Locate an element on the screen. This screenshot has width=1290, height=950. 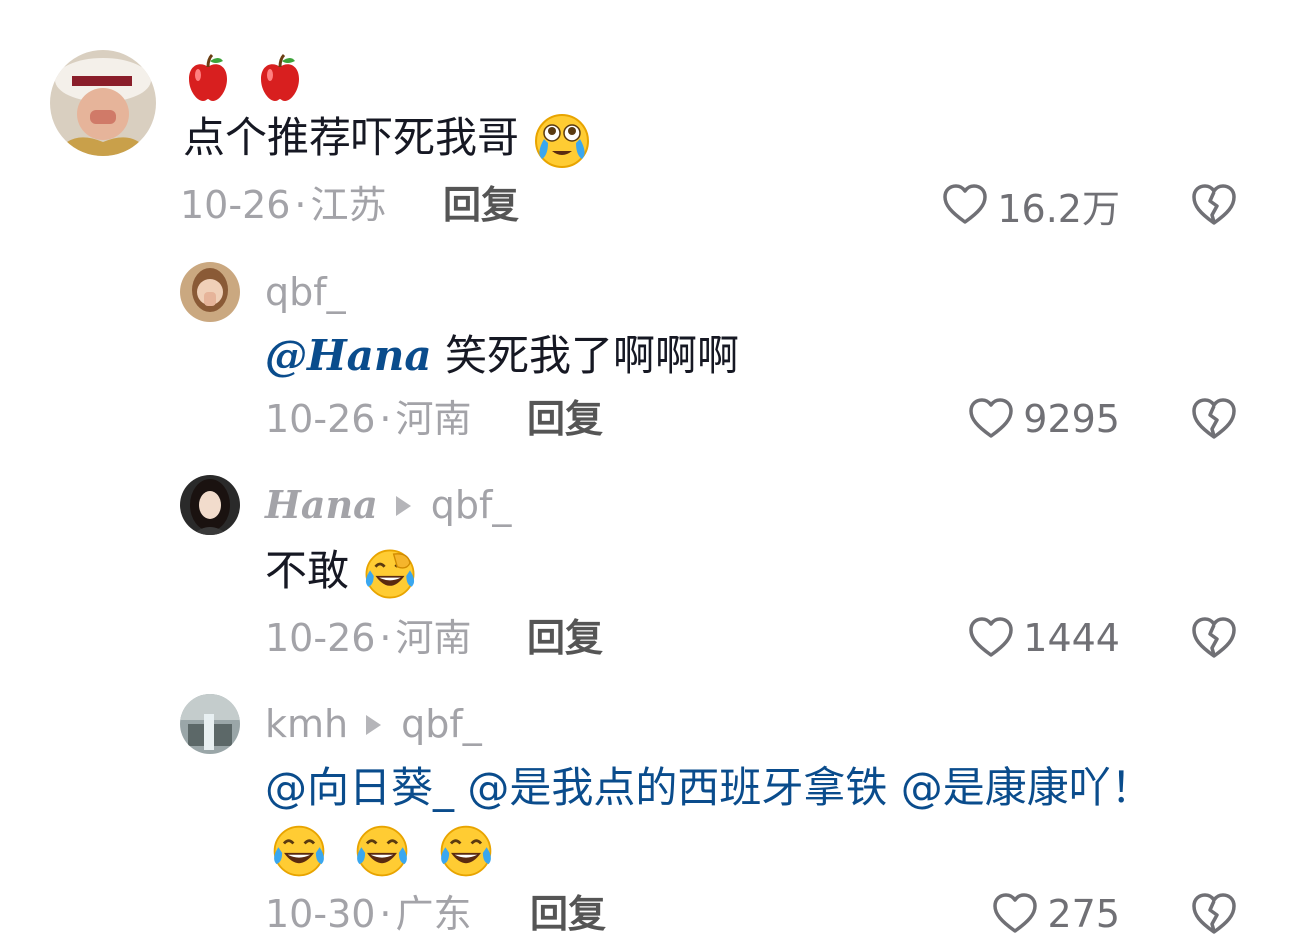
comment-text-content: 不敢 is located at coordinates (307, 570).